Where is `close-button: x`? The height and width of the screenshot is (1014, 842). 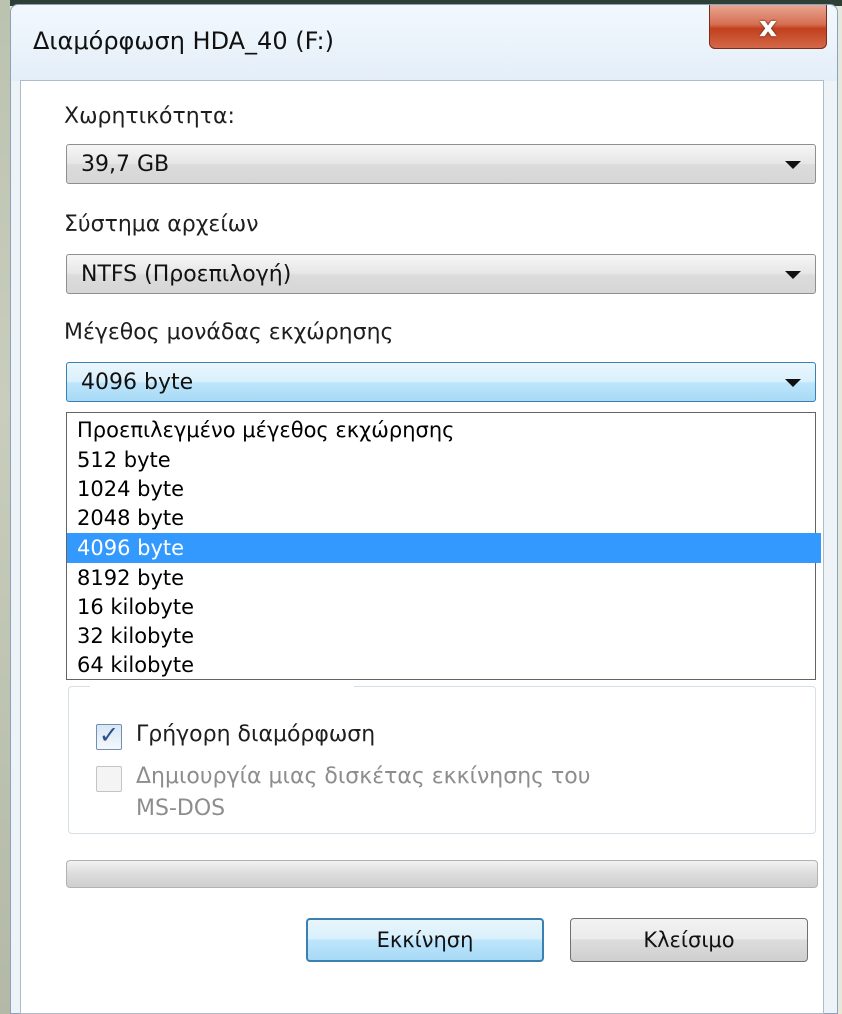 close-button: x is located at coordinates (768, 27).